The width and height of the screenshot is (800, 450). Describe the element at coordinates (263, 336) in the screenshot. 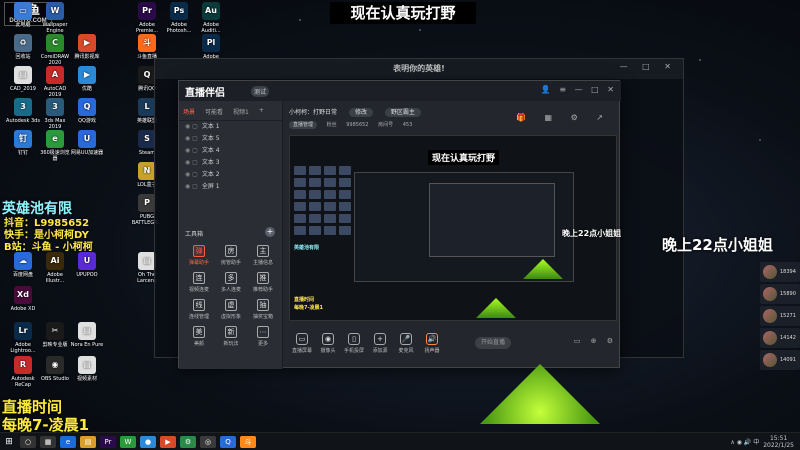

I see `toolbox-tool: ⋯ 更多` at that location.